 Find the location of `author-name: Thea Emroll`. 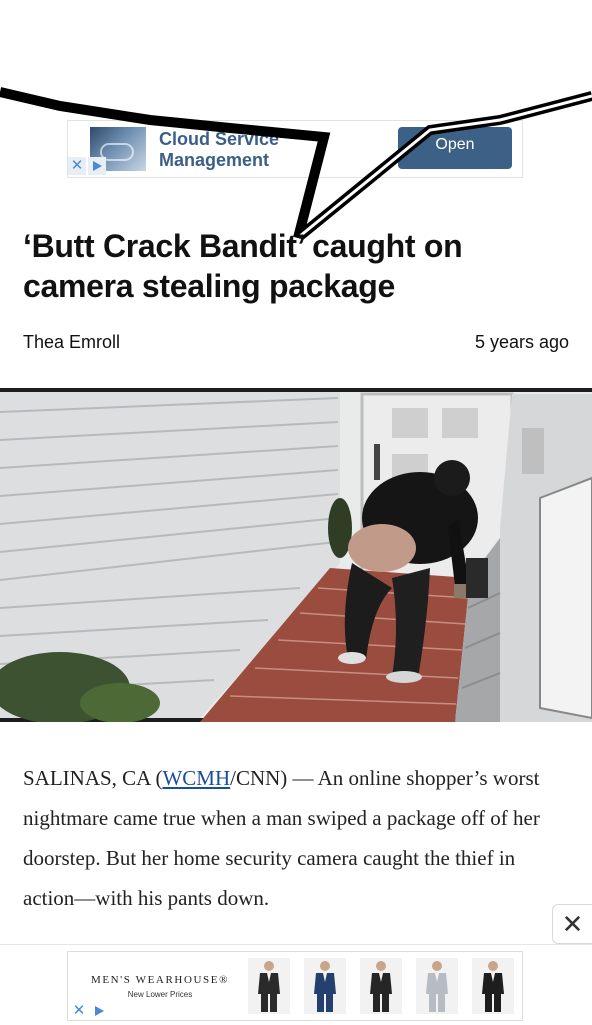

author-name: Thea Emroll is located at coordinates (71, 344).